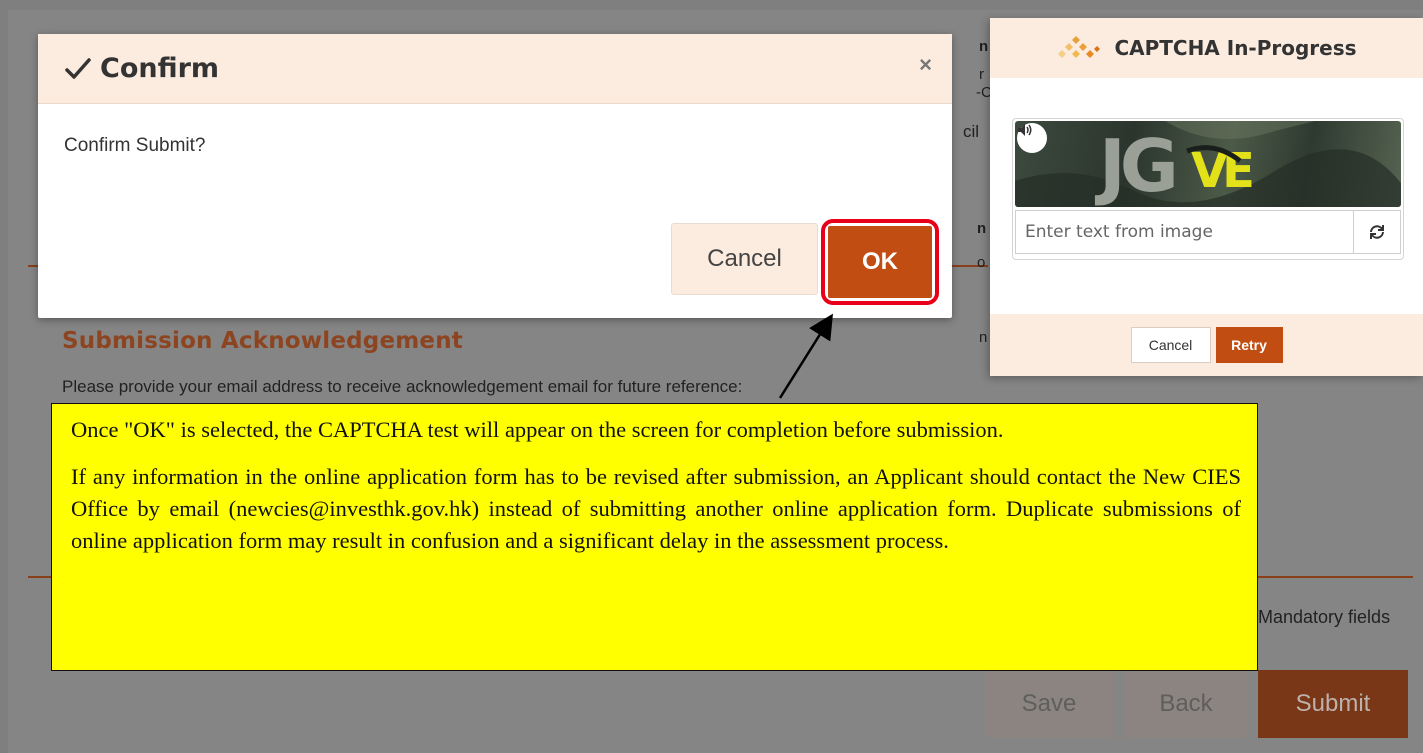  Describe the element at coordinates (1184, 232) in the screenshot. I see `captcha-text-input` at that location.